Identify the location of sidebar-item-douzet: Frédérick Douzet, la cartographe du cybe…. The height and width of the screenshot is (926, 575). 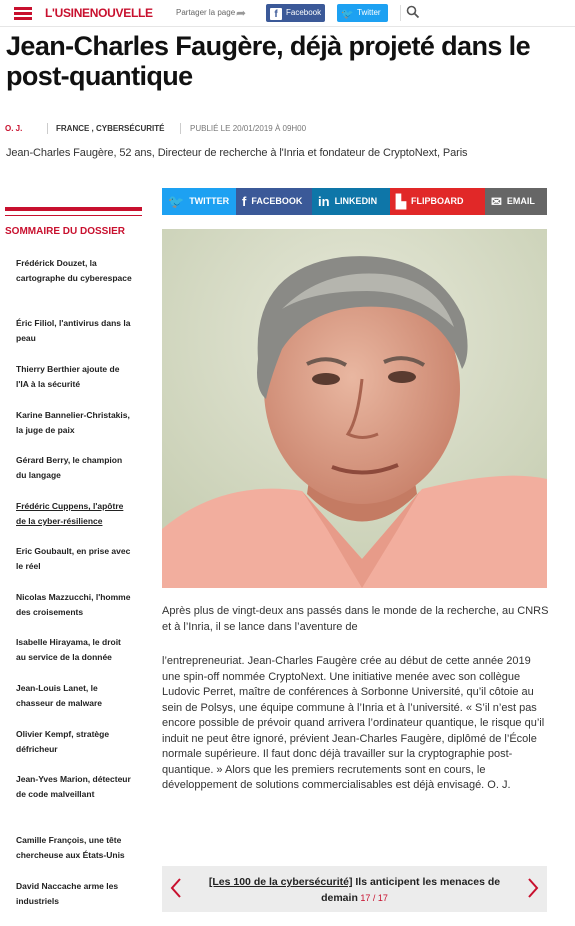
(74, 271).